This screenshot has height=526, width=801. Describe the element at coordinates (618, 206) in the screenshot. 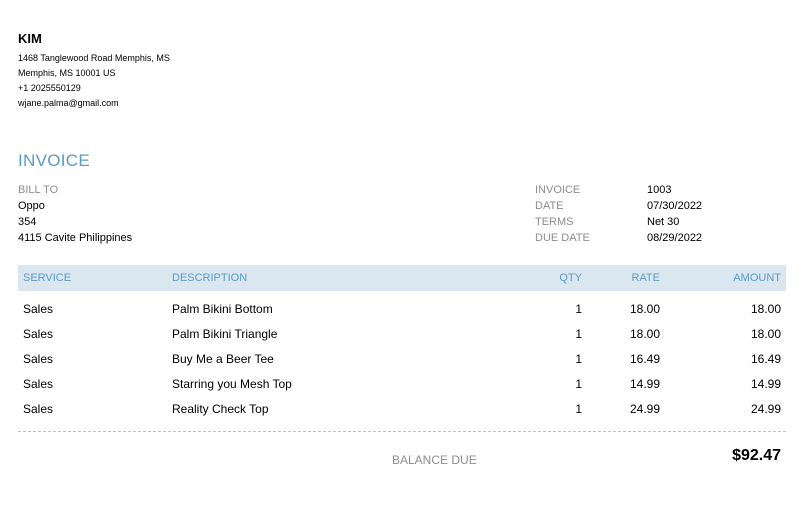

I see `meta-row-date: DATE 07/30/2022` at that location.